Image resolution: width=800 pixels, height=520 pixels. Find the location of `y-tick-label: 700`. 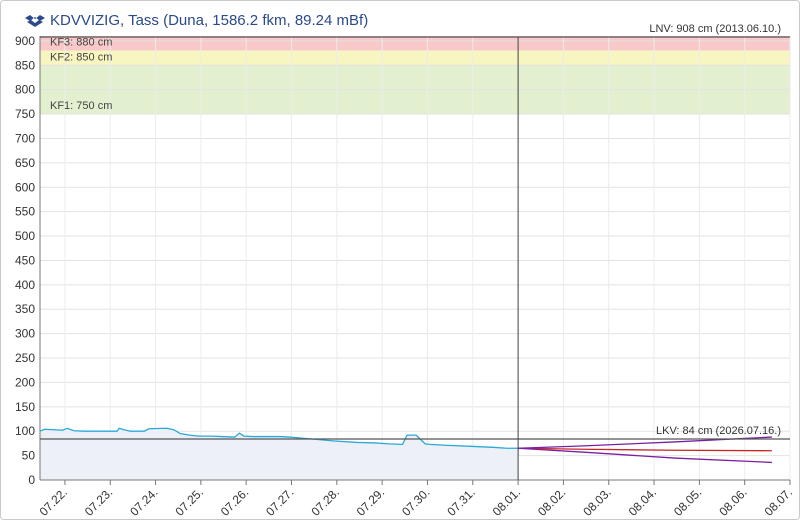

y-tick-label: 700 is located at coordinates (25, 138).